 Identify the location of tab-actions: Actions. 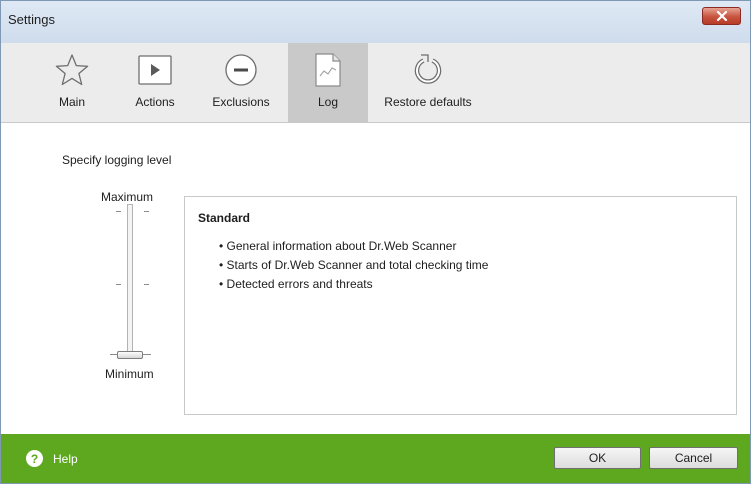
(155, 83).